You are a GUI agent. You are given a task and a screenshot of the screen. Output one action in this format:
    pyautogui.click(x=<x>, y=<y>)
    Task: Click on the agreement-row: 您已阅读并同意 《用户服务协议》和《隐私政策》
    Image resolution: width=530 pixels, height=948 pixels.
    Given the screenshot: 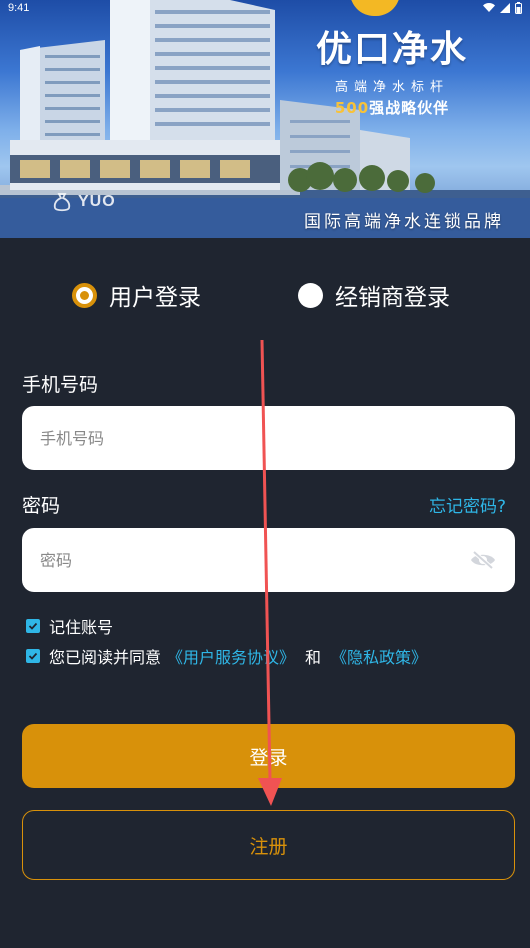 What is the action you would take?
    pyautogui.click(x=226, y=656)
    